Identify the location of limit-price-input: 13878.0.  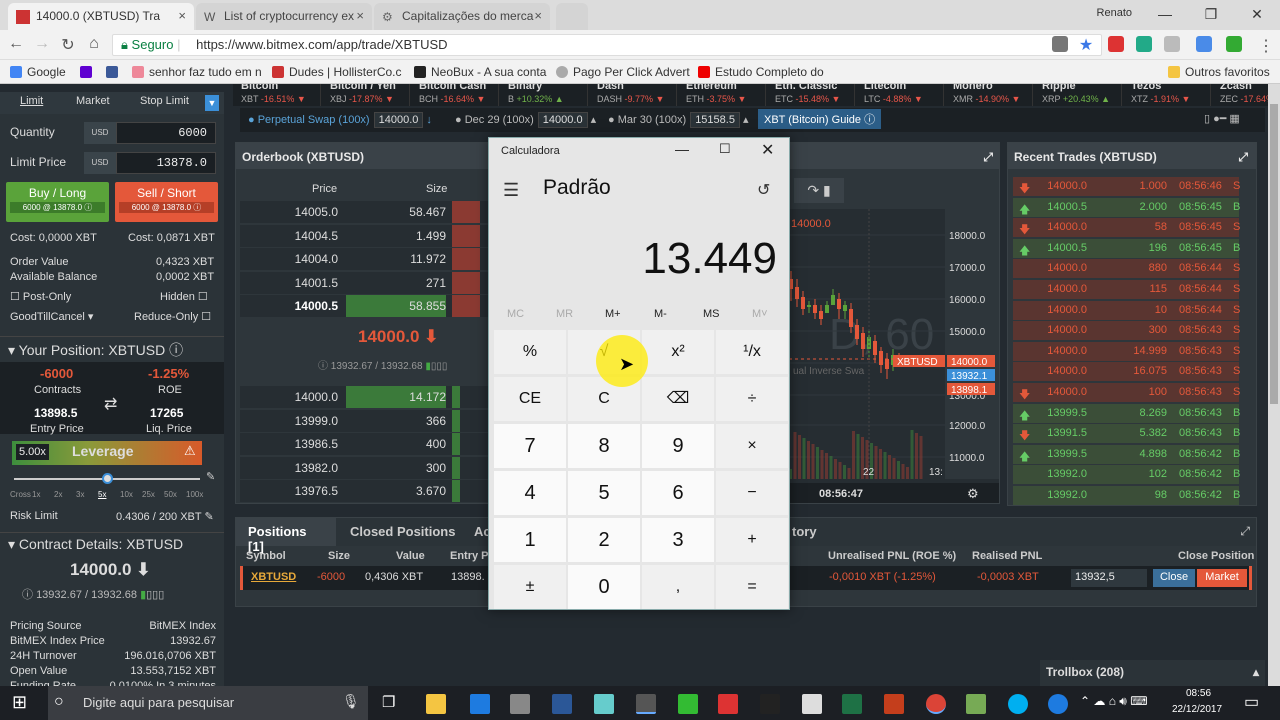
(166, 163).